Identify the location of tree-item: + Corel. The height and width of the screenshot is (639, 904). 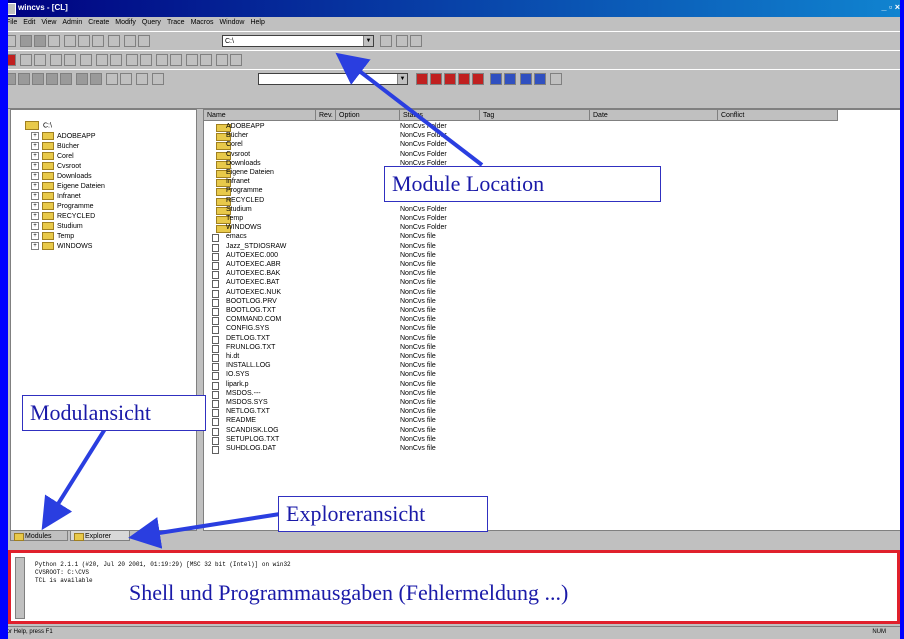
(52, 156).